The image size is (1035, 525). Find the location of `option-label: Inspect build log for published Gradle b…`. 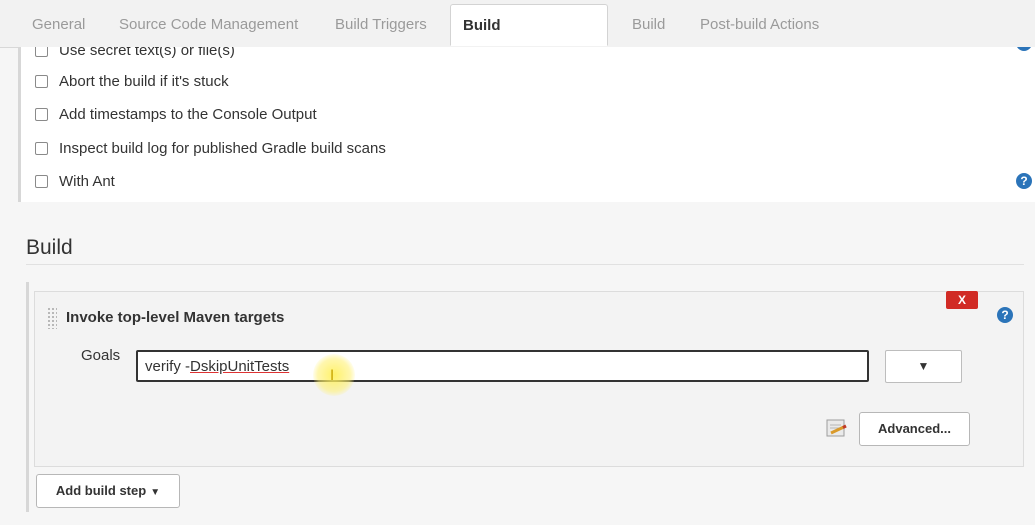

option-label: Inspect build log for published Gradle b… is located at coordinates (222, 148).